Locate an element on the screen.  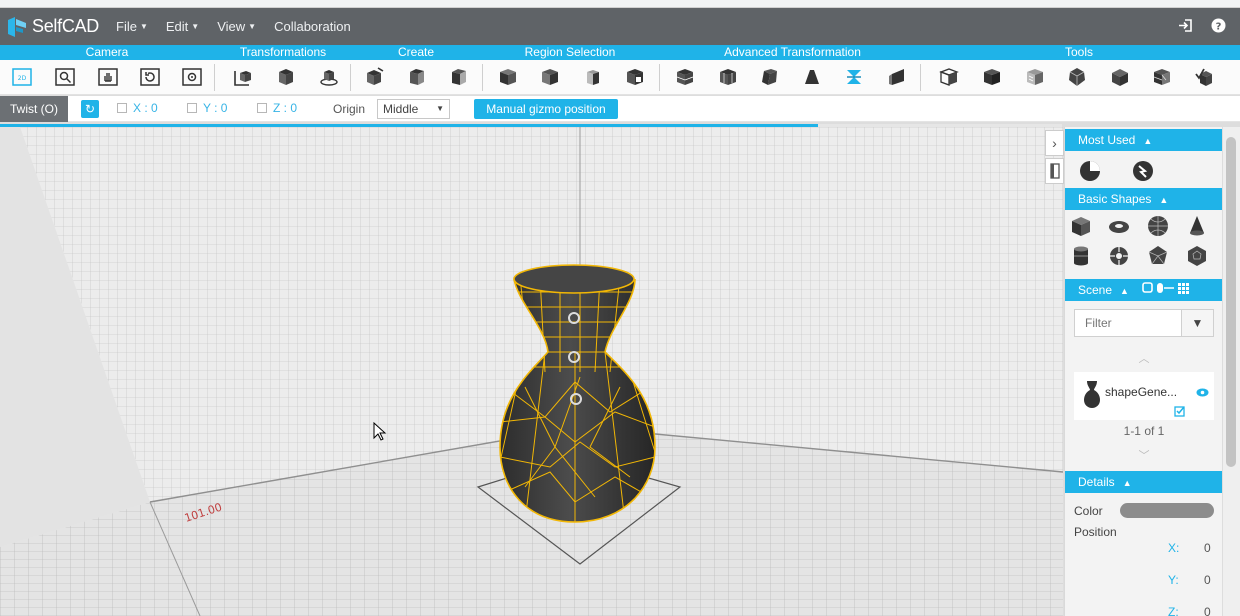
scene-header: Scene ▲ is located at coordinates (1144, 290).